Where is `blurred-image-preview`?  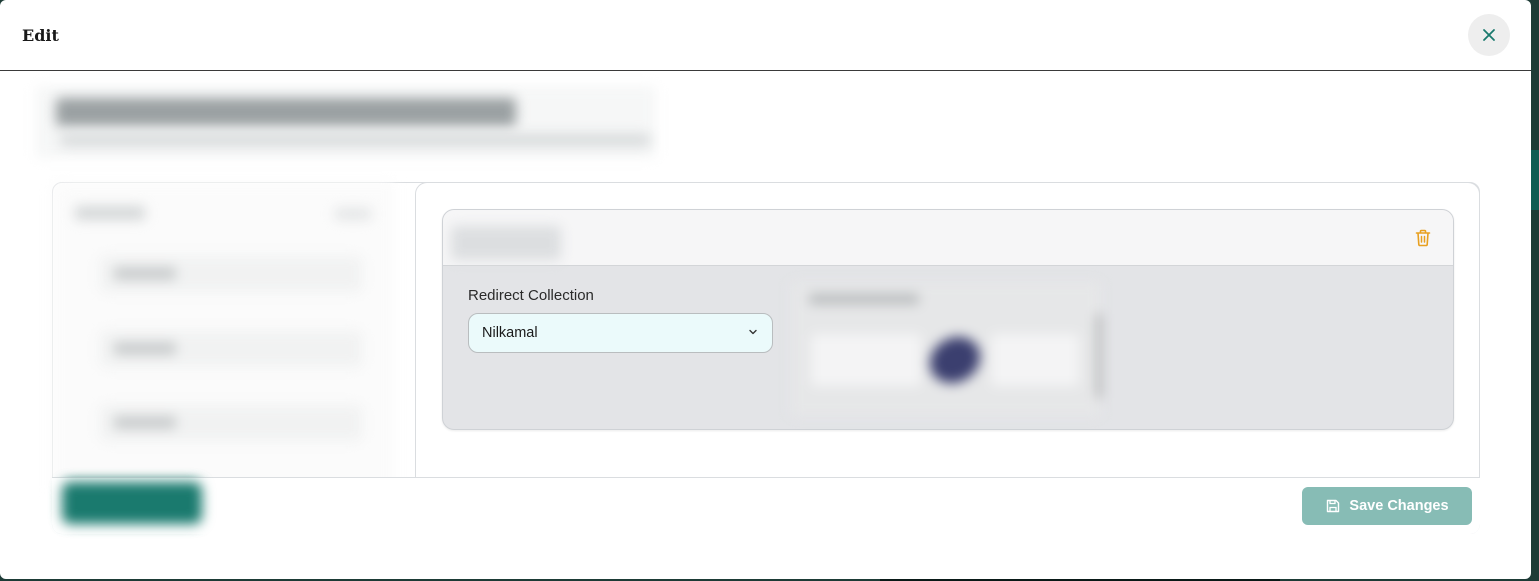
blurred-image-preview is located at coordinates (945, 349).